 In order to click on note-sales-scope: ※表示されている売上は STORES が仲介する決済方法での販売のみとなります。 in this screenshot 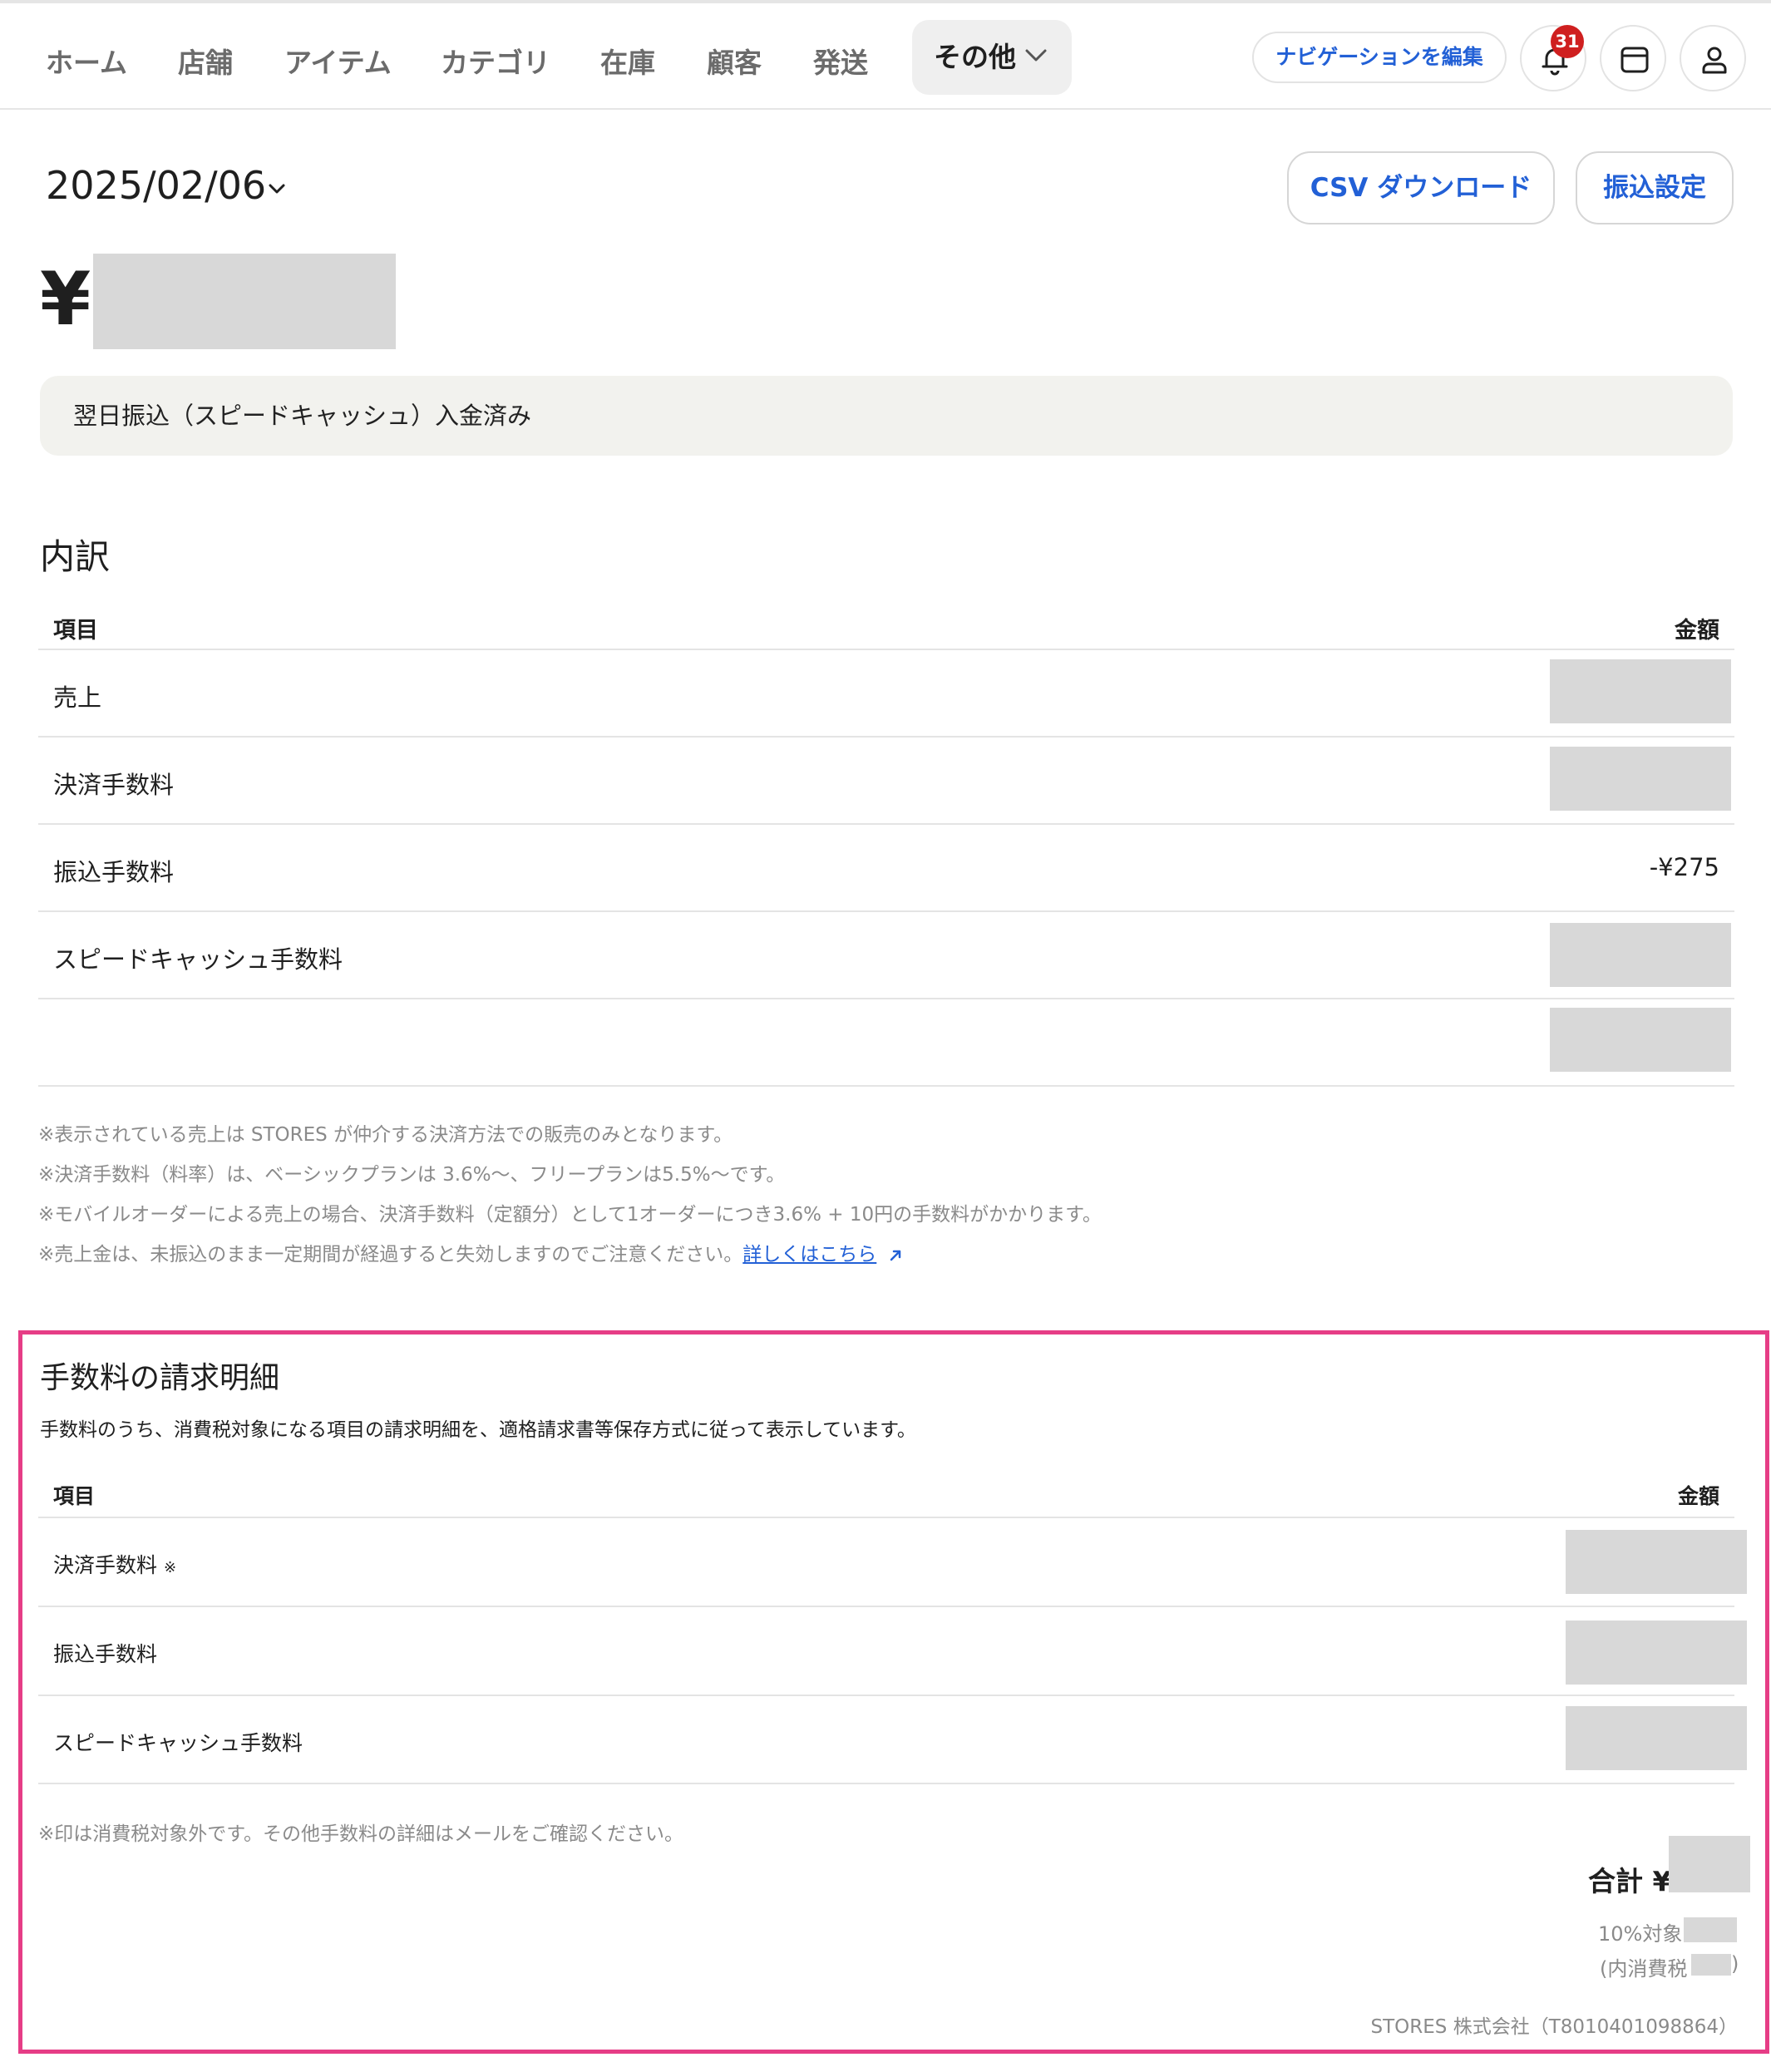, I will do `click(385, 1135)`.